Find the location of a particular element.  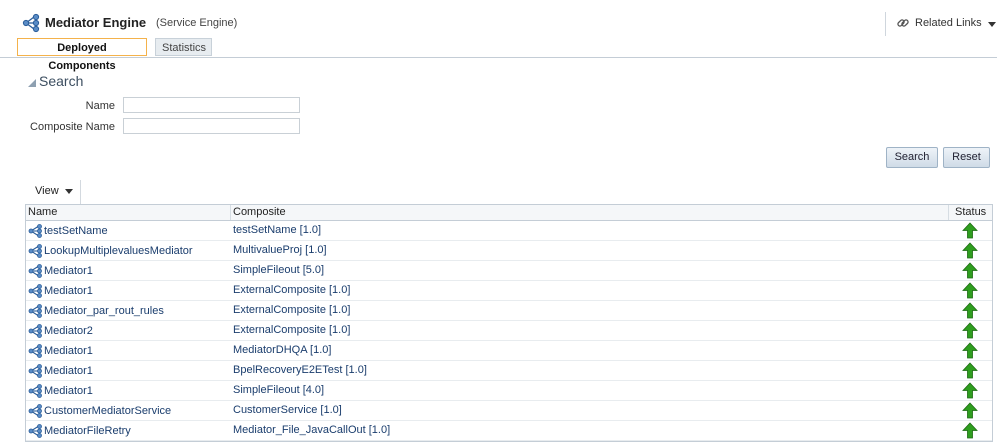

component-name-link: MediatorFileRetry is located at coordinates (79, 431).